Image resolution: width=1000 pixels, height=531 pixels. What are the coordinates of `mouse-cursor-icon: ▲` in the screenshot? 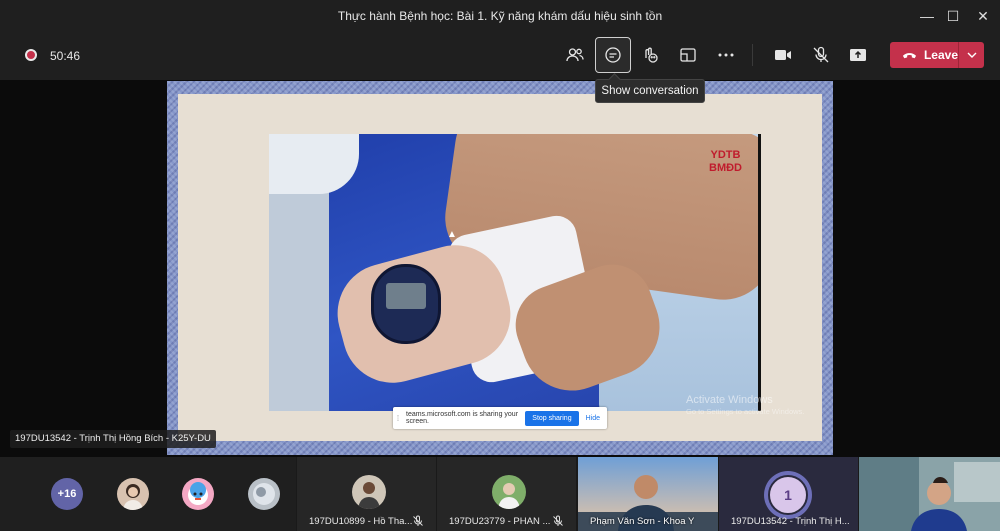 It's located at (452, 234).